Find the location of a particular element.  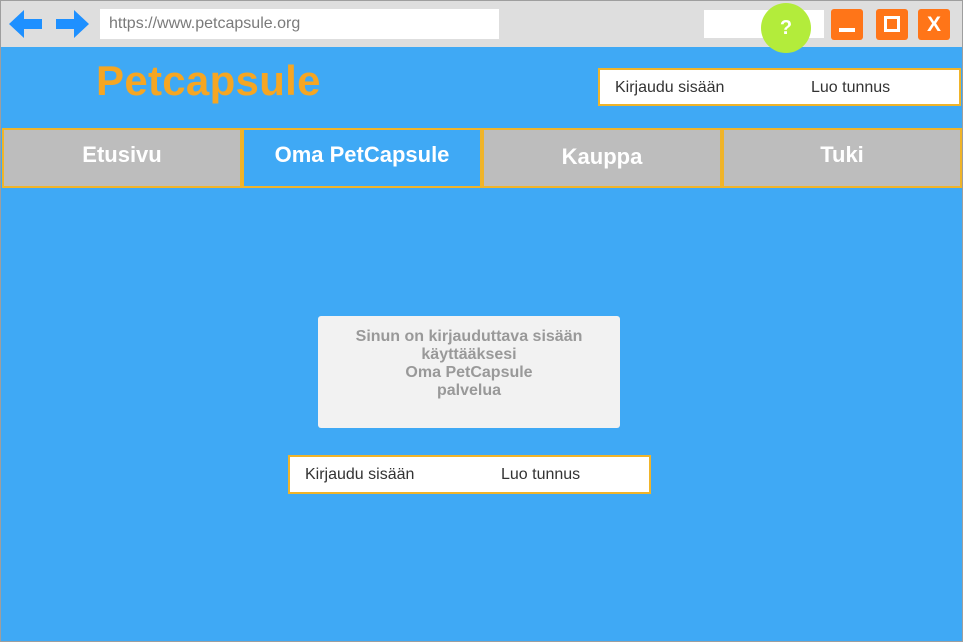

arrow-left-icon is located at coordinates (26, 24).